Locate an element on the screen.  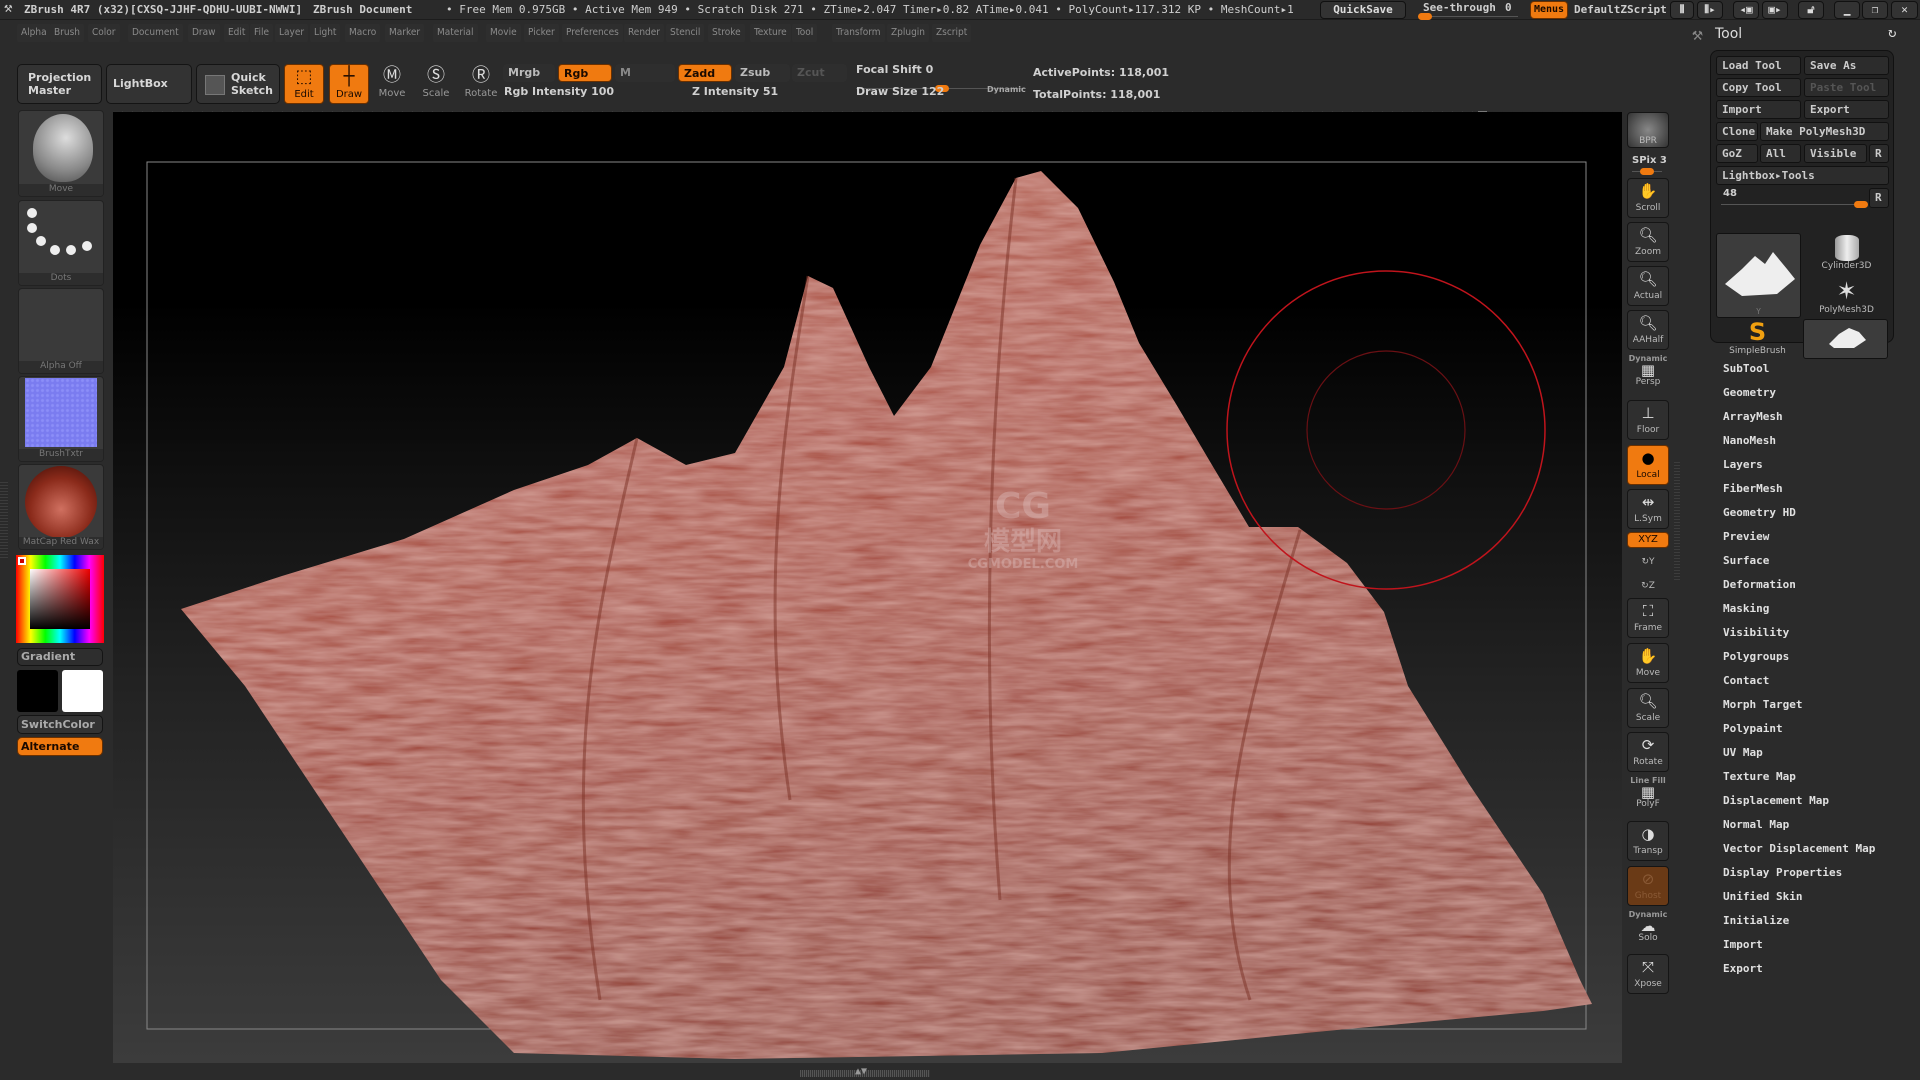
tool-section-masking: Masking is located at coordinates (1746, 608).